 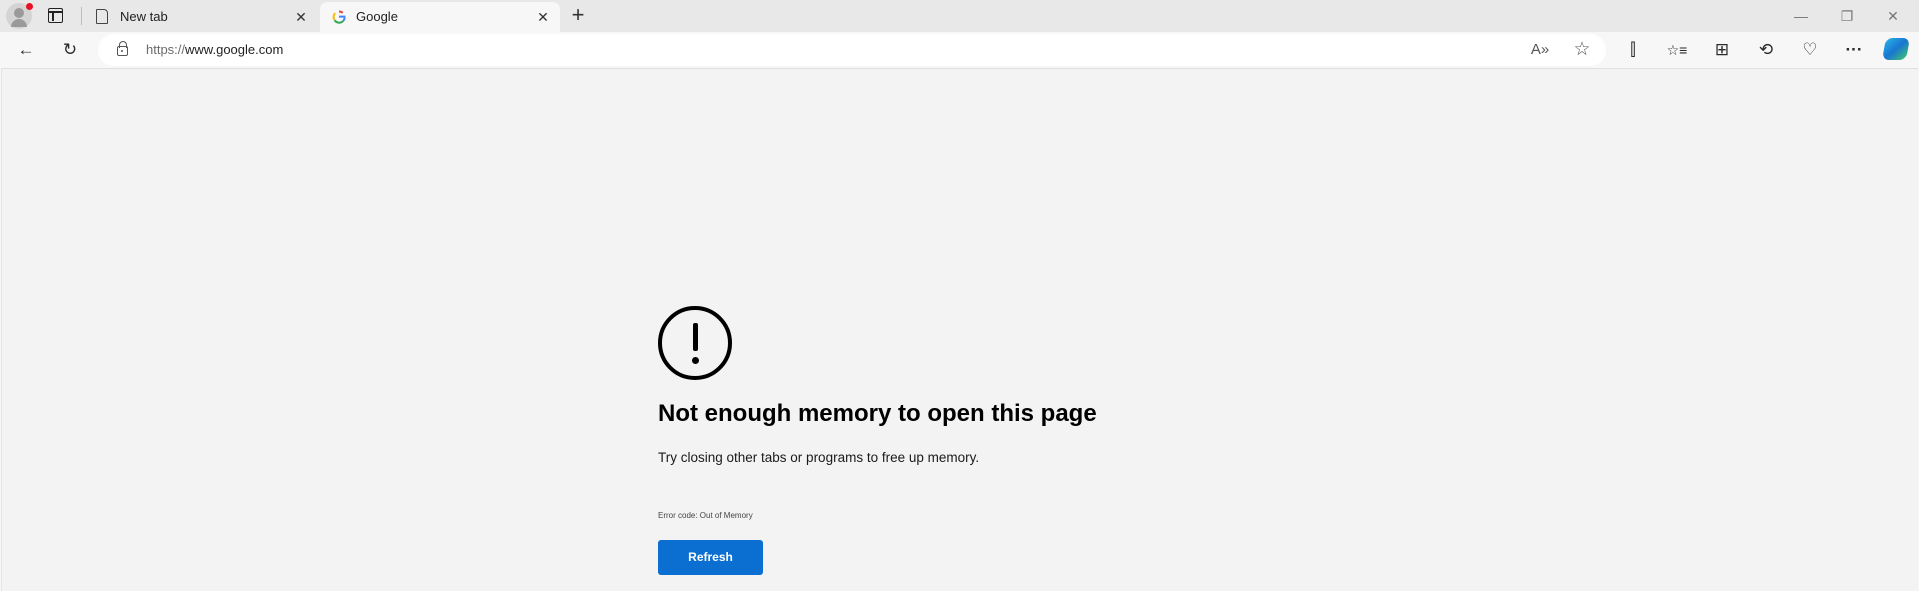 I want to click on back-button: ←, so click(x=26, y=50).